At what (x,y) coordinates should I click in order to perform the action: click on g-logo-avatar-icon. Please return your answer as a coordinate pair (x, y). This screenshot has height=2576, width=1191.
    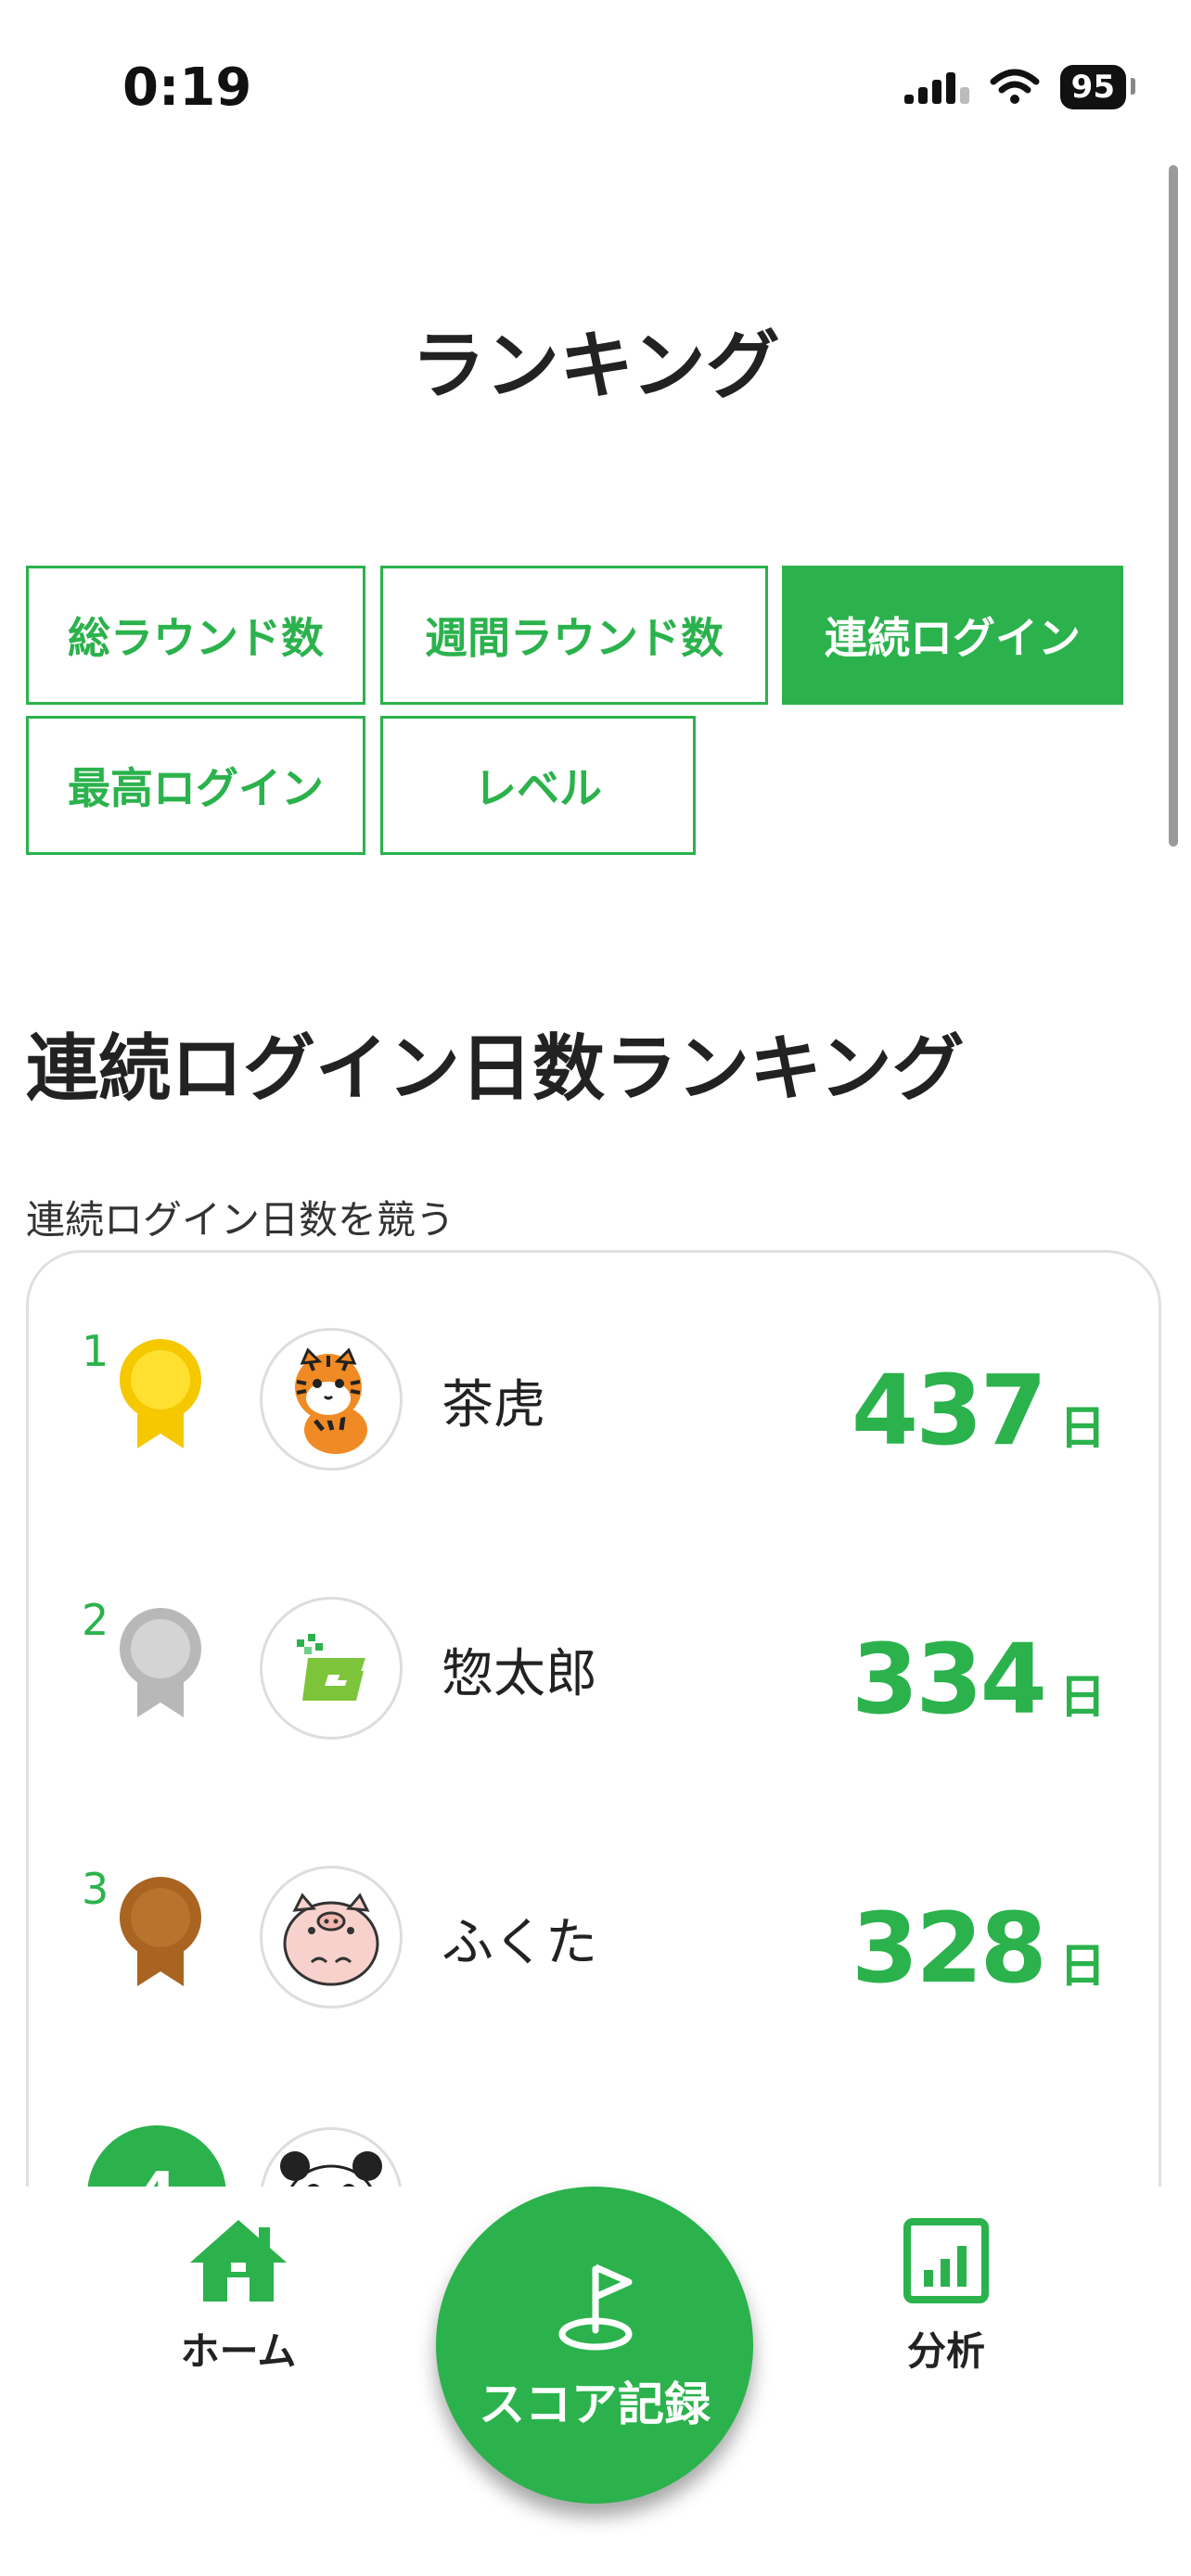
    Looking at the image, I should click on (331, 1667).